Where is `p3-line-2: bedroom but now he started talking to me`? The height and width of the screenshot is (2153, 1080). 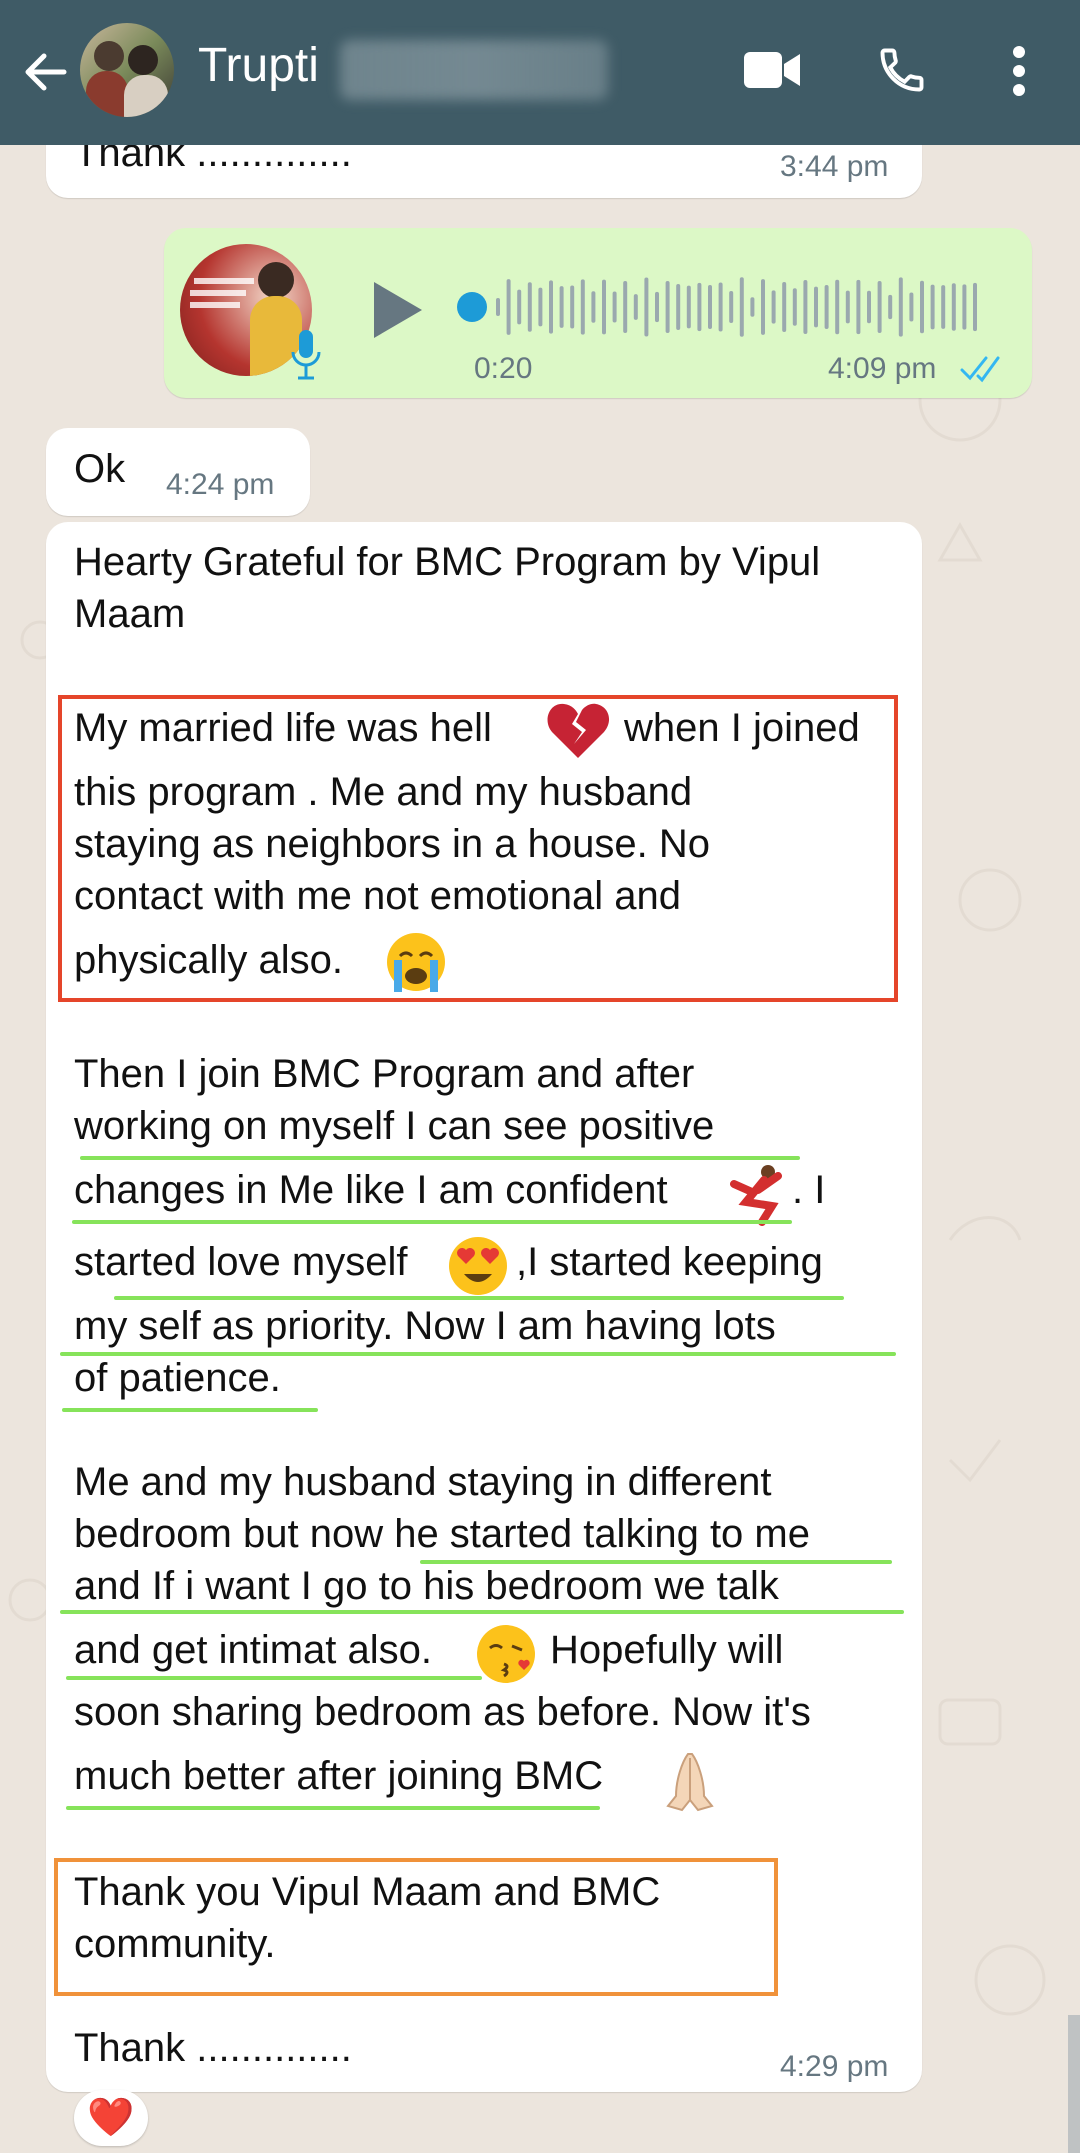 p3-line-2: bedroom but now he started talking to me is located at coordinates (442, 1534).